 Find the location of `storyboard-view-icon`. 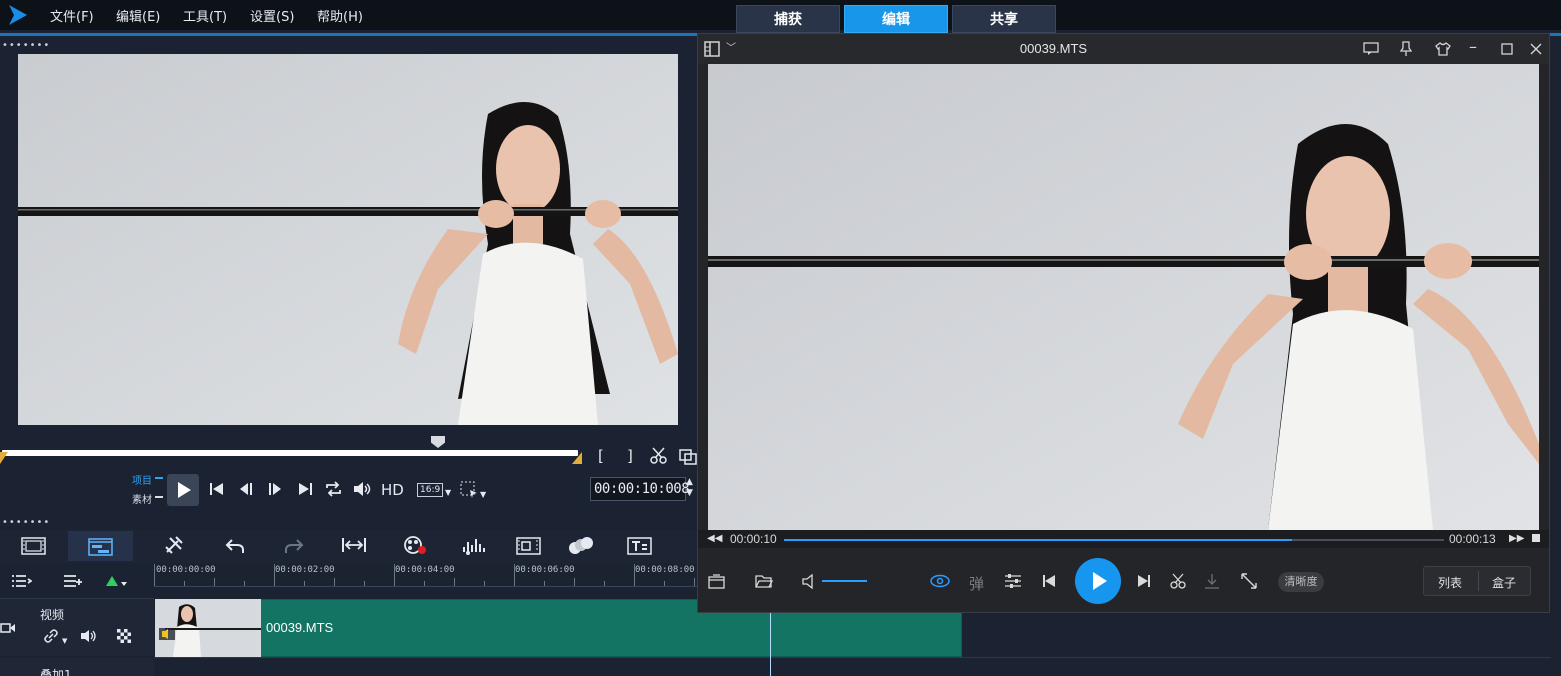

storyboard-view-icon is located at coordinates (33, 546).